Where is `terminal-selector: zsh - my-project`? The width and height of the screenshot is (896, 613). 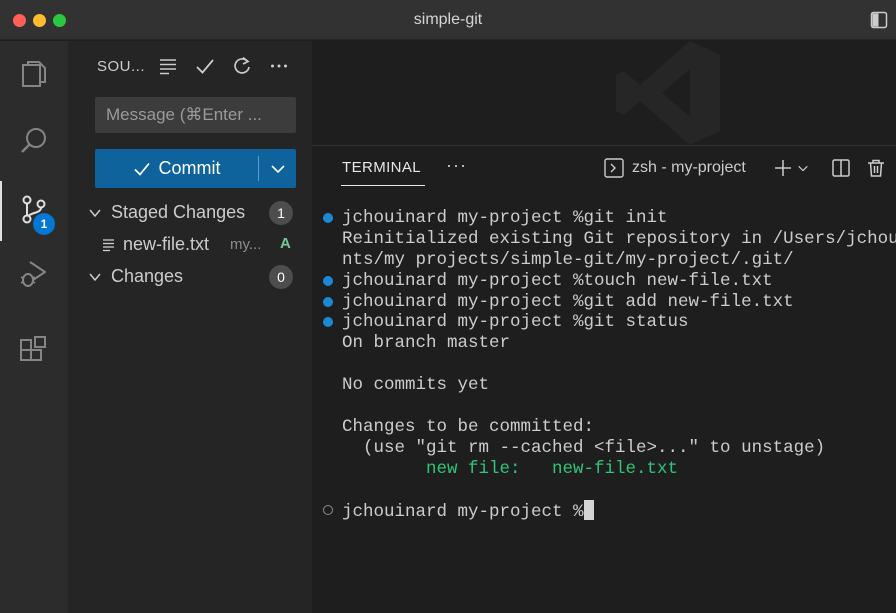
terminal-selector: zsh - my-project is located at coordinates (689, 168).